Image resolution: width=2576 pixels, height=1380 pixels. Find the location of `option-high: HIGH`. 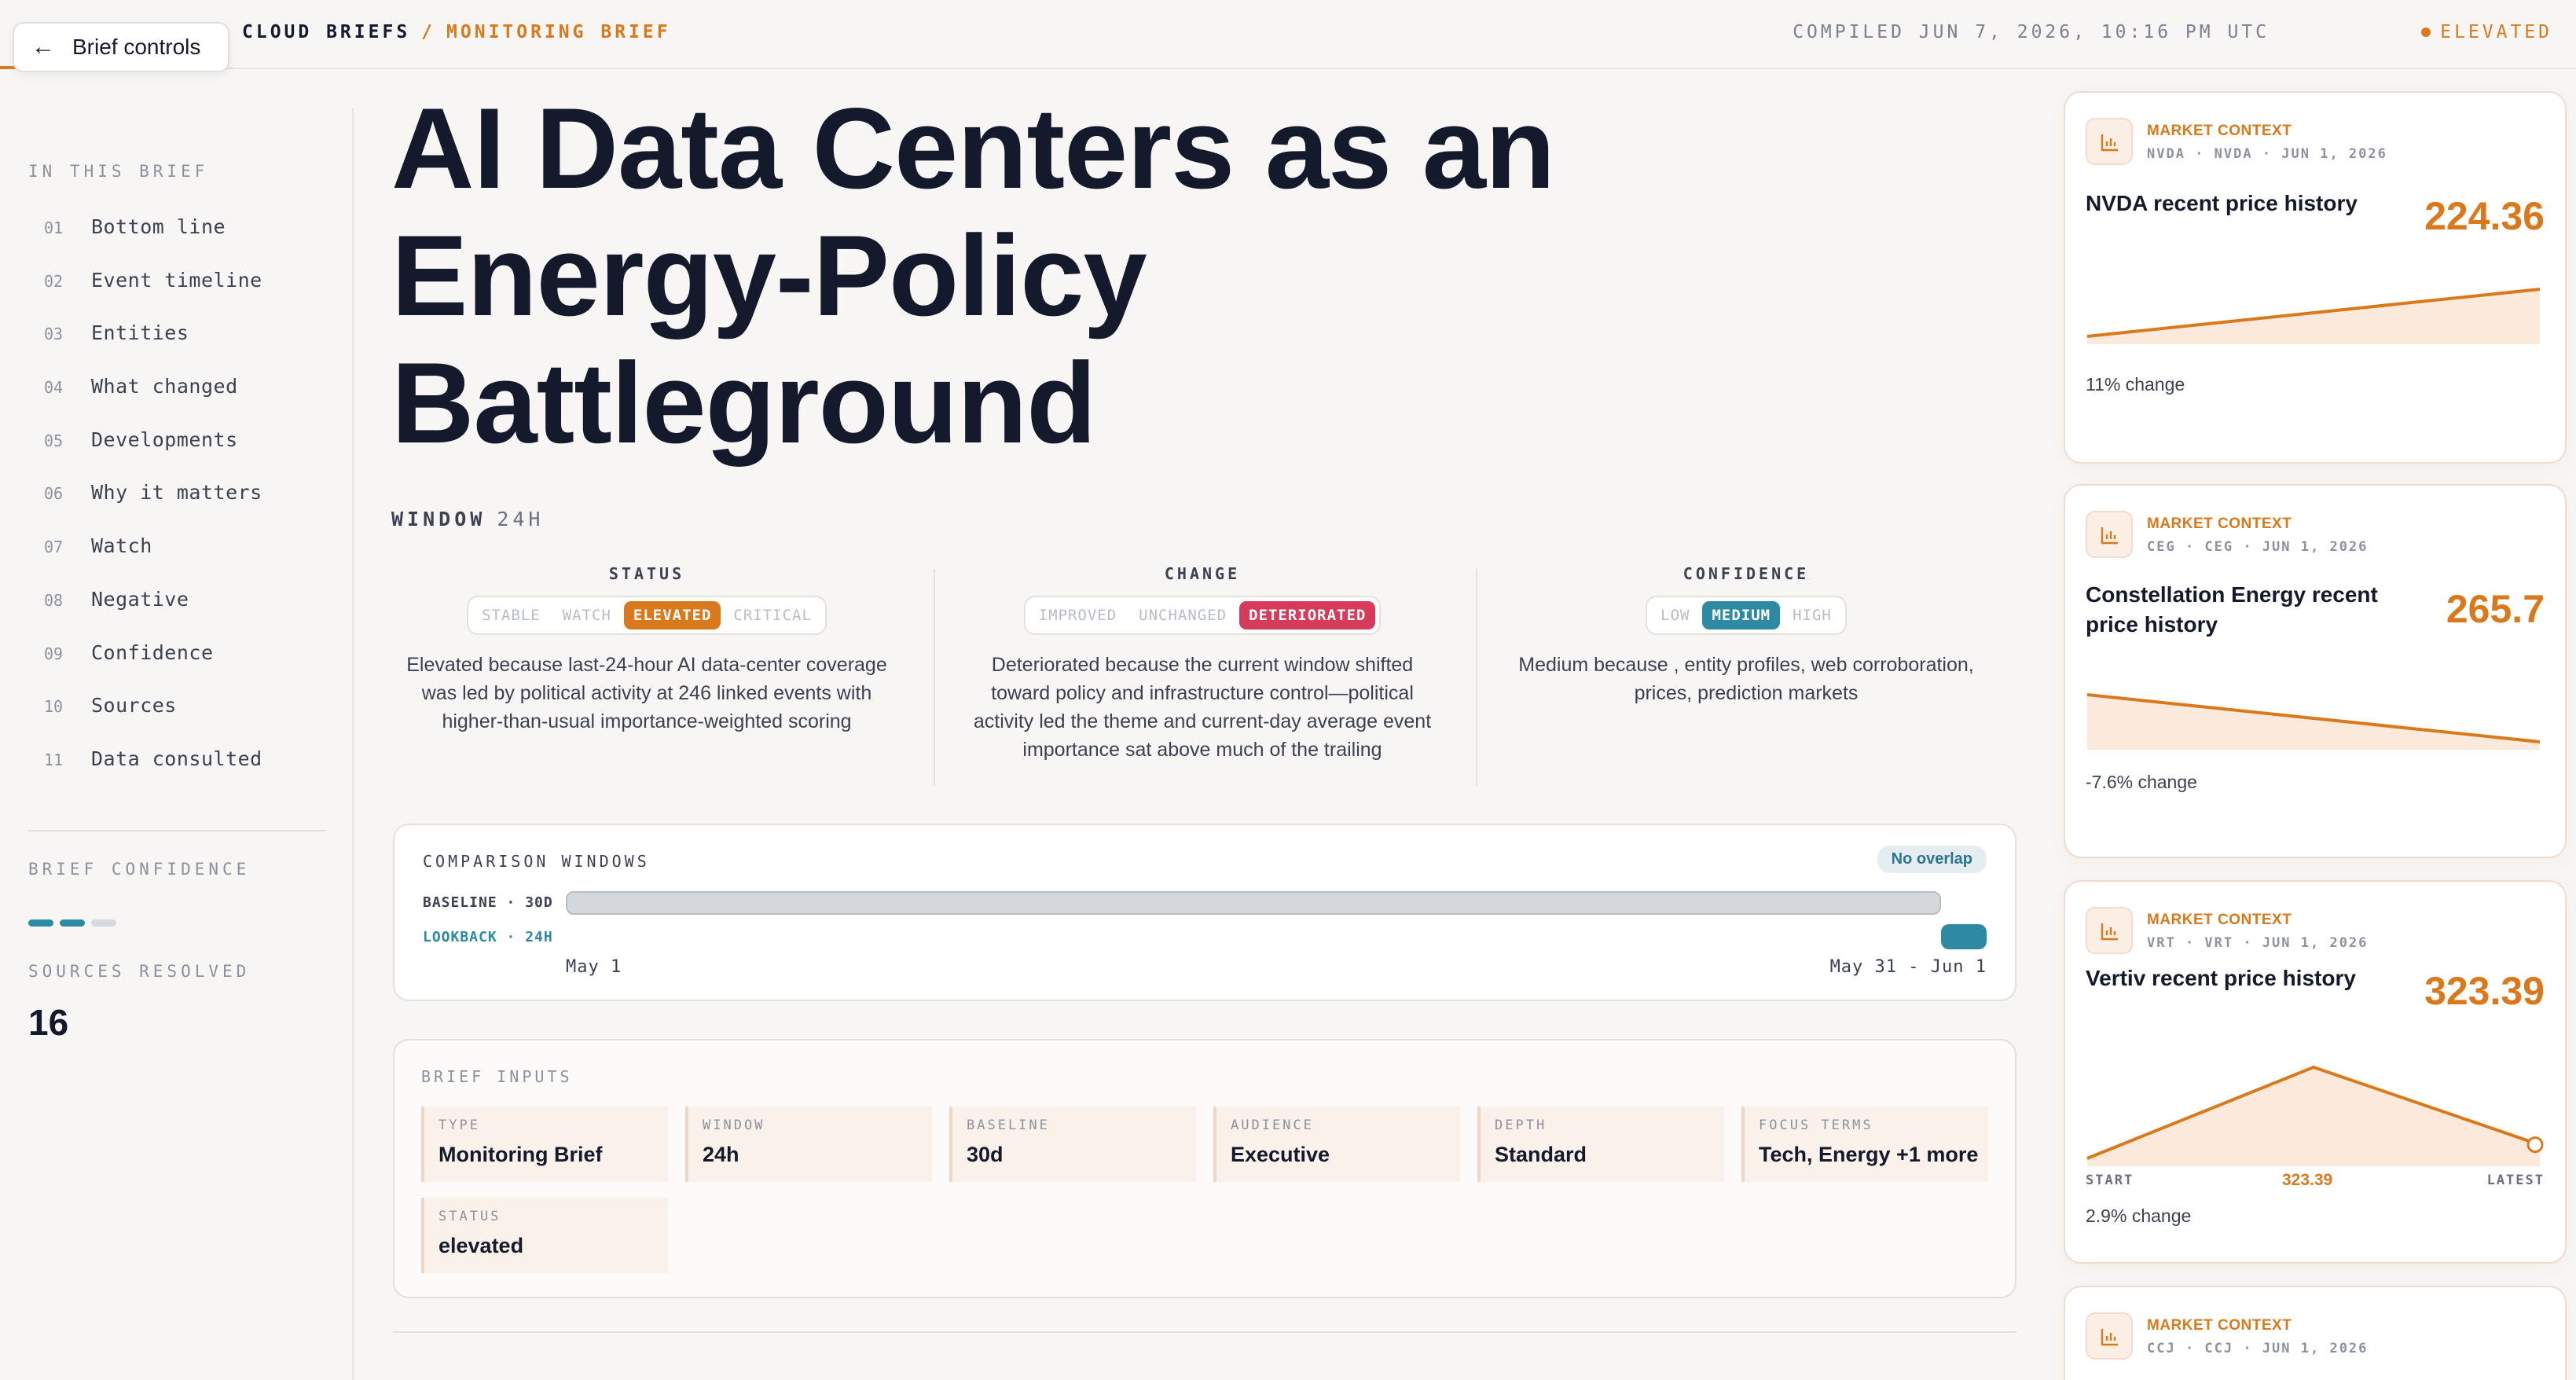

option-high: HIGH is located at coordinates (1812, 615).